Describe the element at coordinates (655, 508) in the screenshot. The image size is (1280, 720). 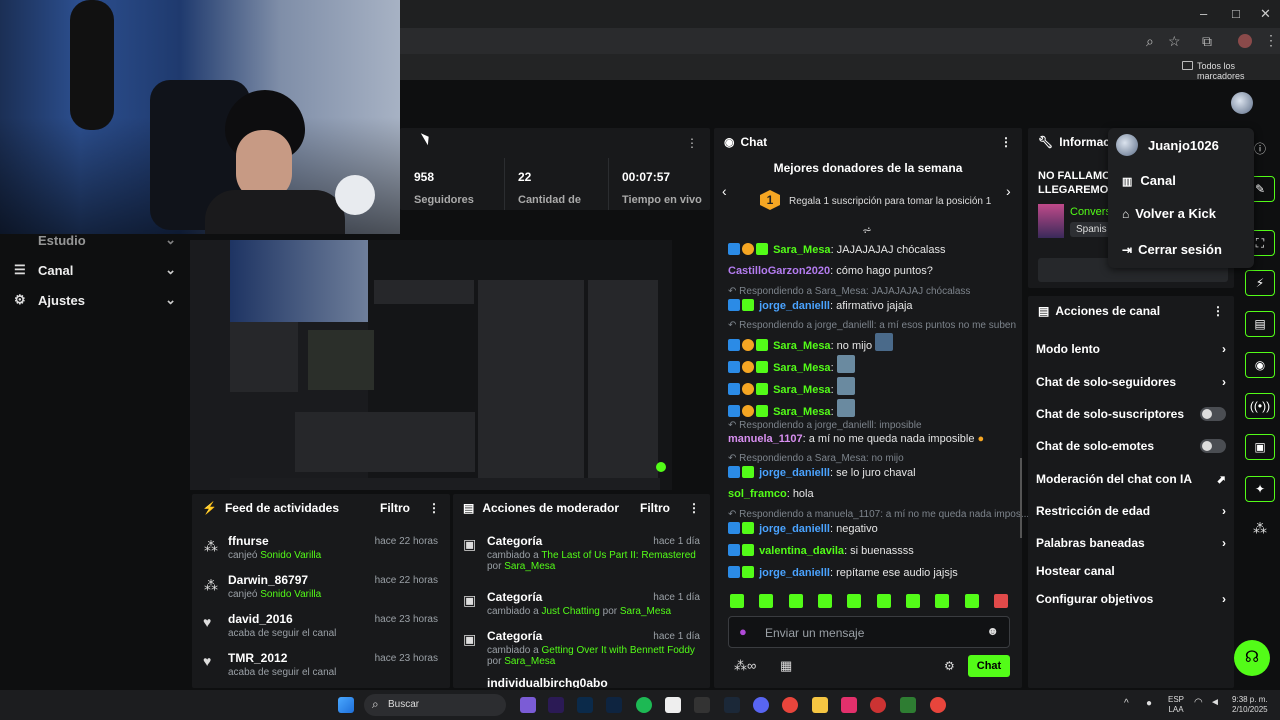
I see `mod-filter-button: Filtro` at that location.